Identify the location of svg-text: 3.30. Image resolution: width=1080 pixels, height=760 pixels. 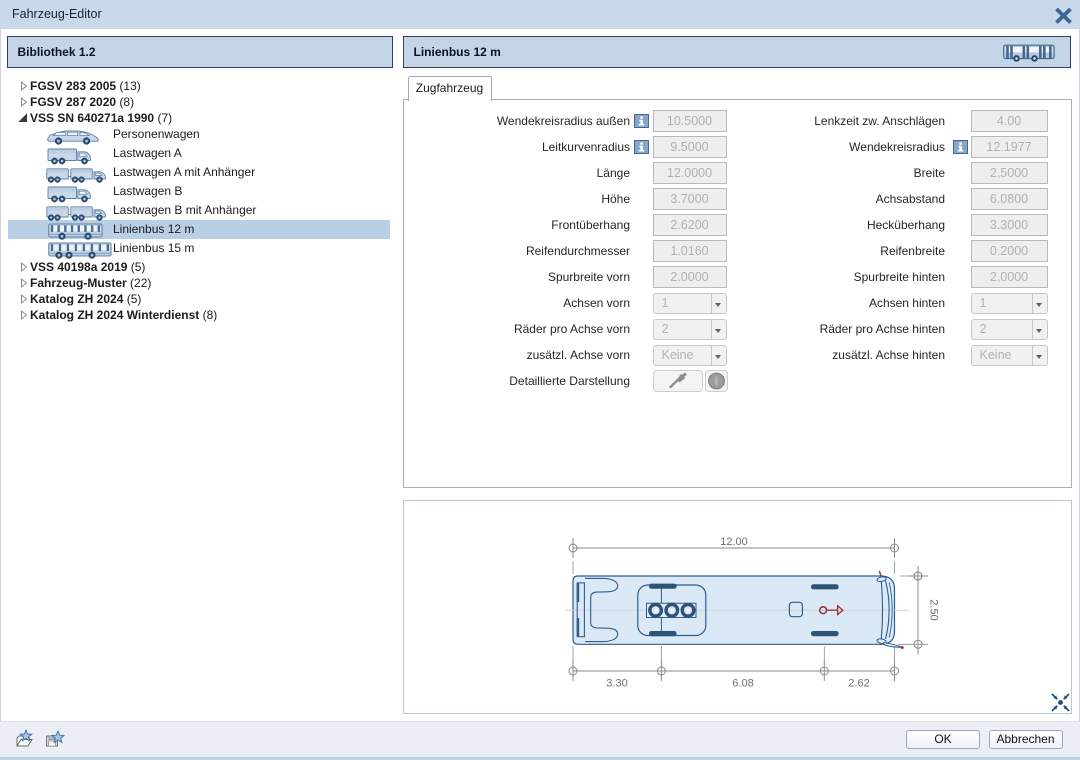
(616, 684).